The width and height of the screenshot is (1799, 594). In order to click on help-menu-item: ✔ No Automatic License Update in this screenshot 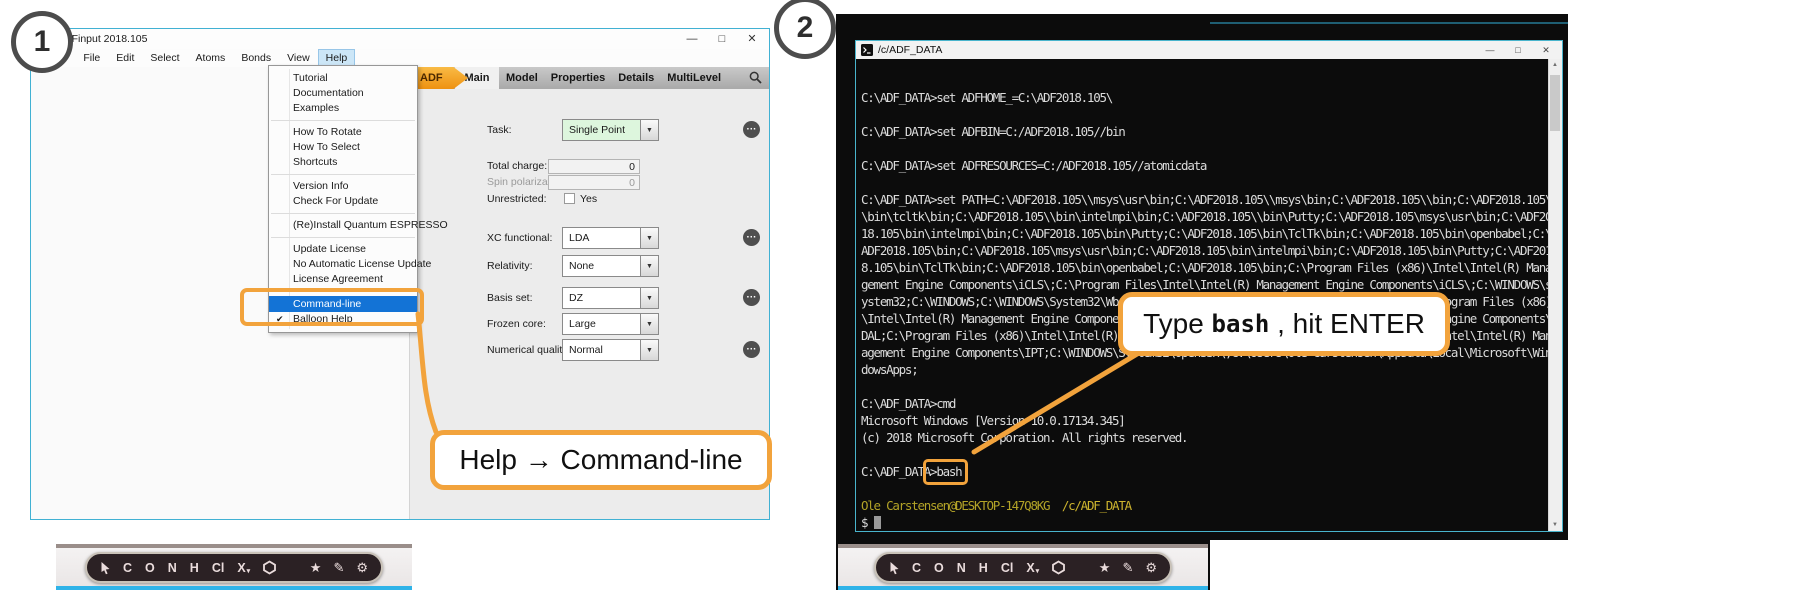, I will do `click(350, 264)`.